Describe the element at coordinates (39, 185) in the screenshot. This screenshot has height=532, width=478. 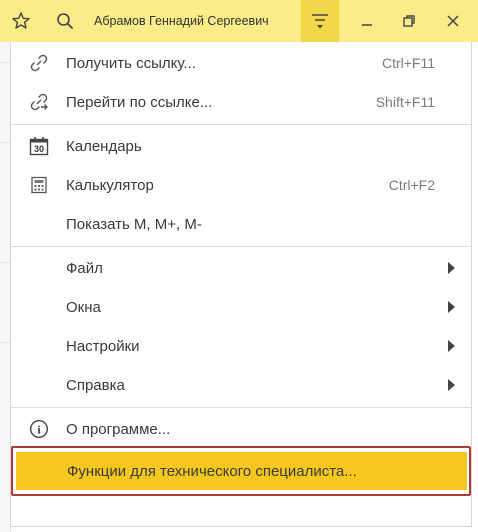
I see `calculator-icon` at that location.